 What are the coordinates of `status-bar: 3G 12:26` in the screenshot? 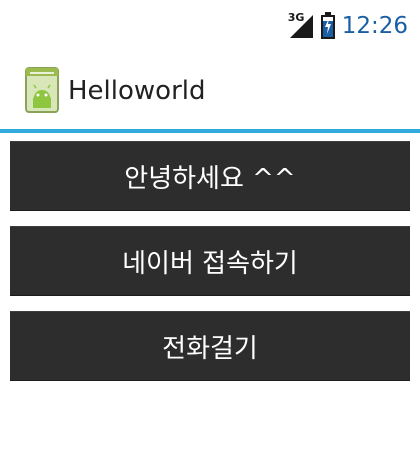 It's located at (210, 26).